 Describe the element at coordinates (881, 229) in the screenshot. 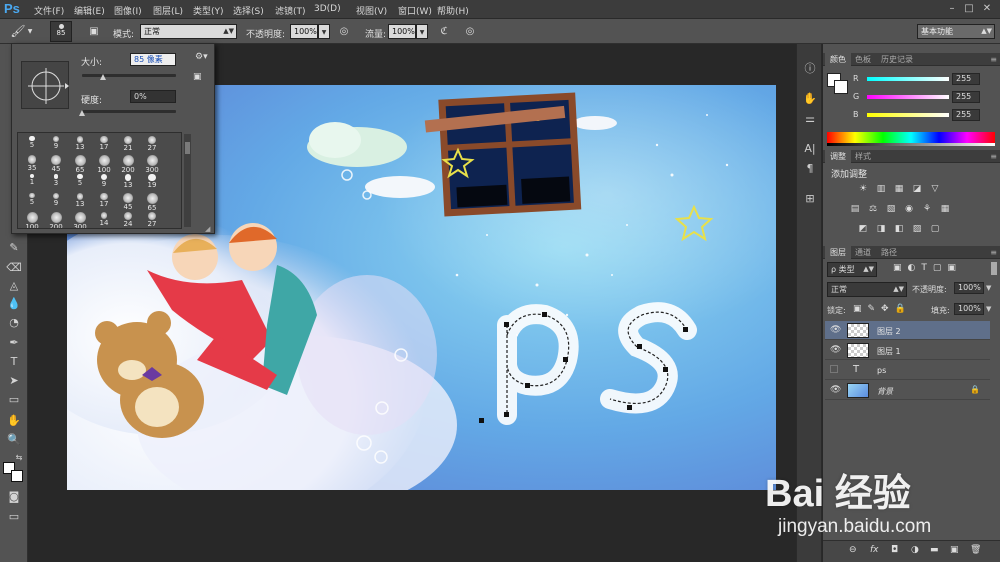

I see `posterize-icon: ◨` at that location.